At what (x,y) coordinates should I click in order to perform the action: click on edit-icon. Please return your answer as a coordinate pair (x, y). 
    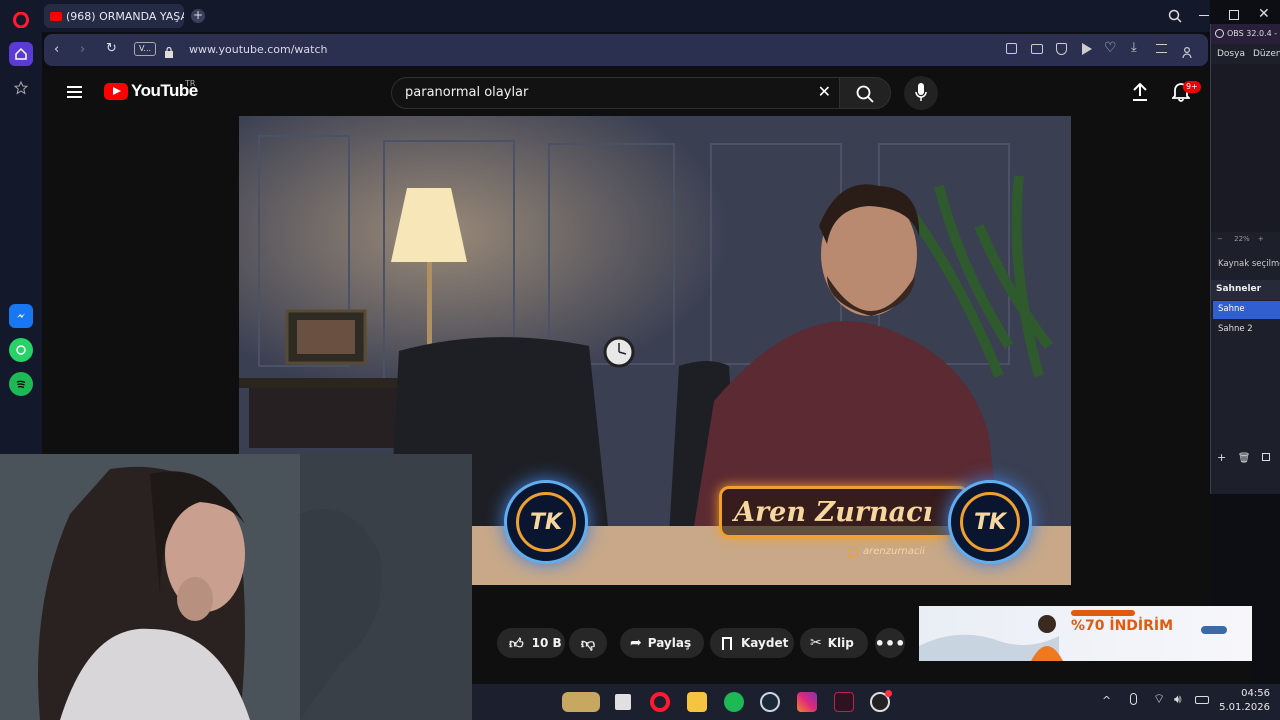
    Looking at the image, I should click on (1011, 48).